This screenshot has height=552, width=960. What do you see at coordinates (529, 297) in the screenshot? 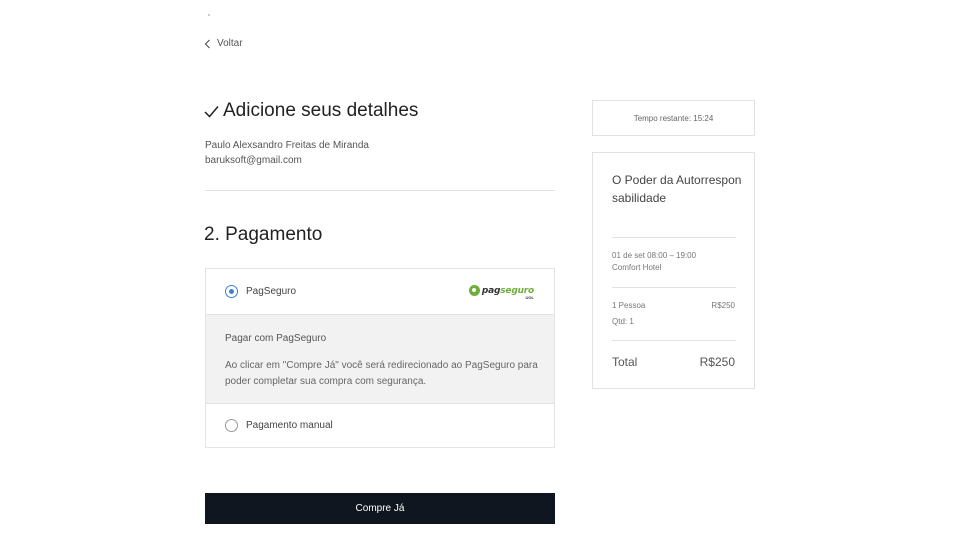
I see `logo-sub: UOL` at bounding box center [529, 297].